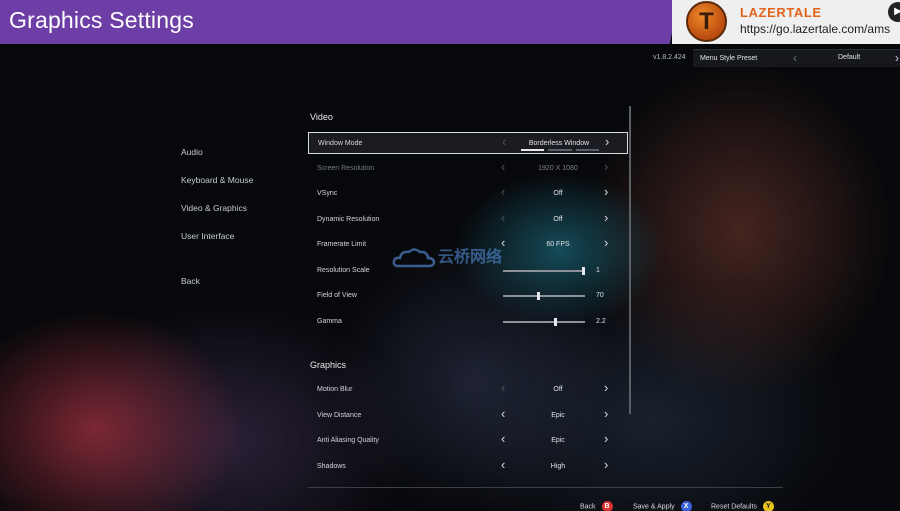 The height and width of the screenshot is (511, 900). Describe the element at coordinates (343, 270) in the screenshot. I see `setting-label: Resolution Scale` at that location.